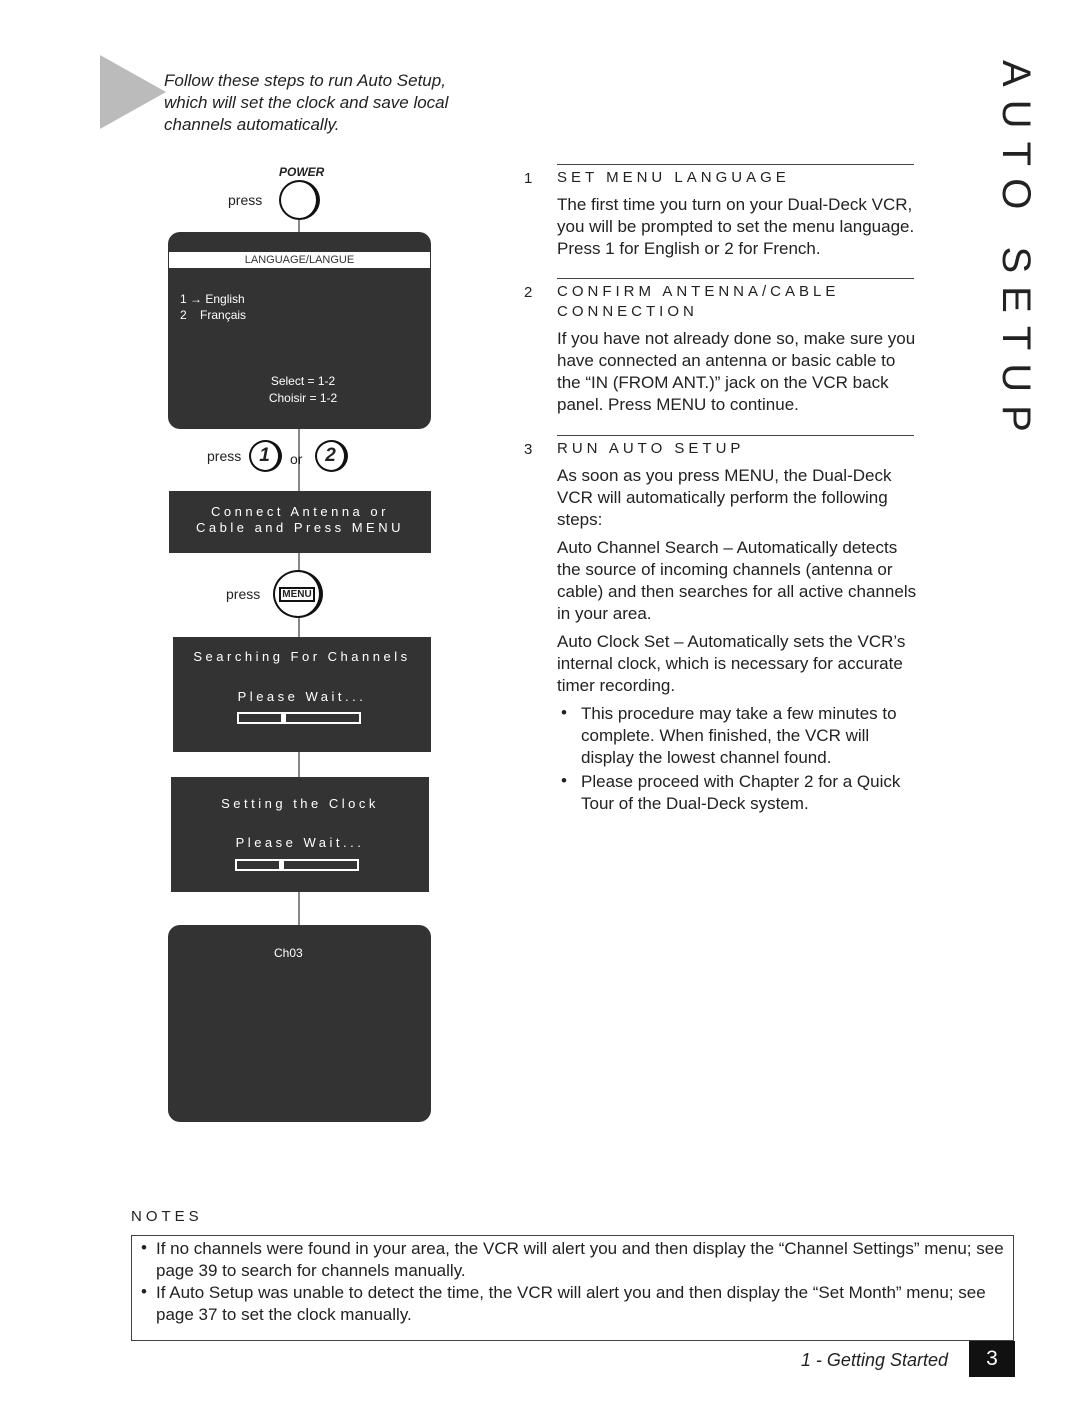  What do you see at coordinates (874, 1360) in the screenshot?
I see `footer-section: 1 - Getting Started` at bounding box center [874, 1360].